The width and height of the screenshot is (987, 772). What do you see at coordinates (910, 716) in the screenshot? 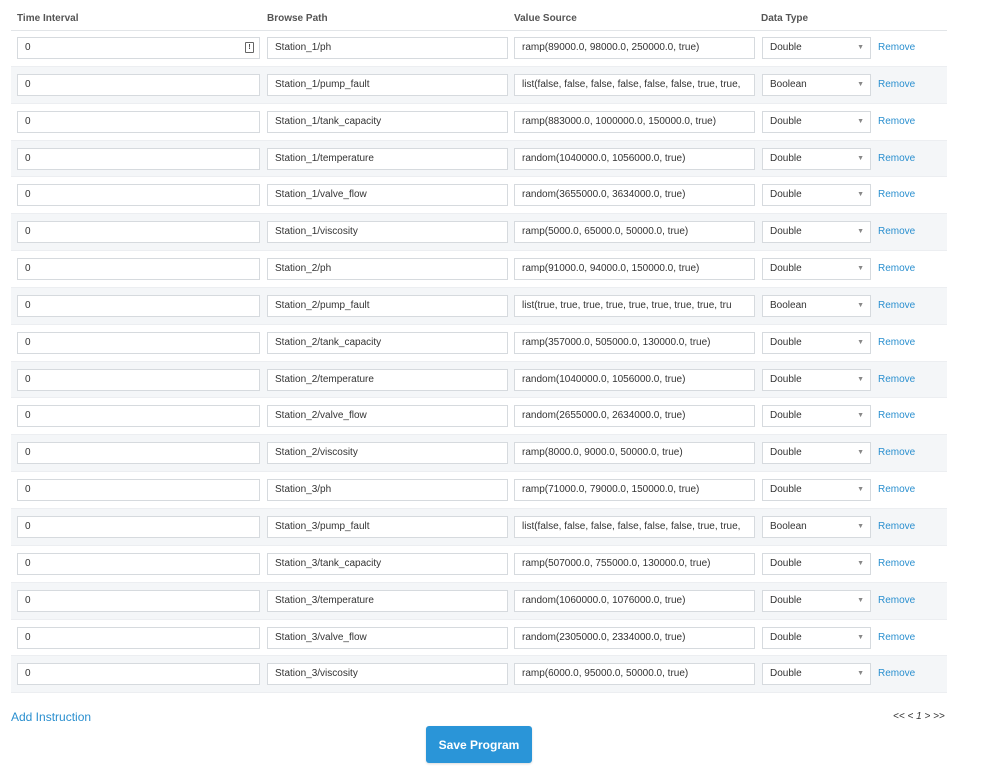
I see `pager-prev: <` at bounding box center [910, 716].